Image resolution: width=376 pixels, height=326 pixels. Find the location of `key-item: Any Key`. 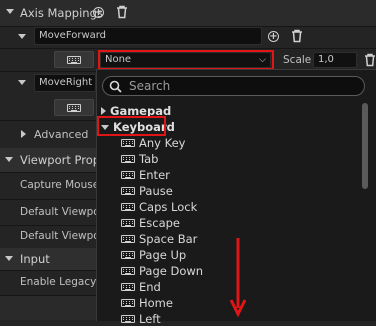

key-item: Any Key is located at coordinates (153, 143).